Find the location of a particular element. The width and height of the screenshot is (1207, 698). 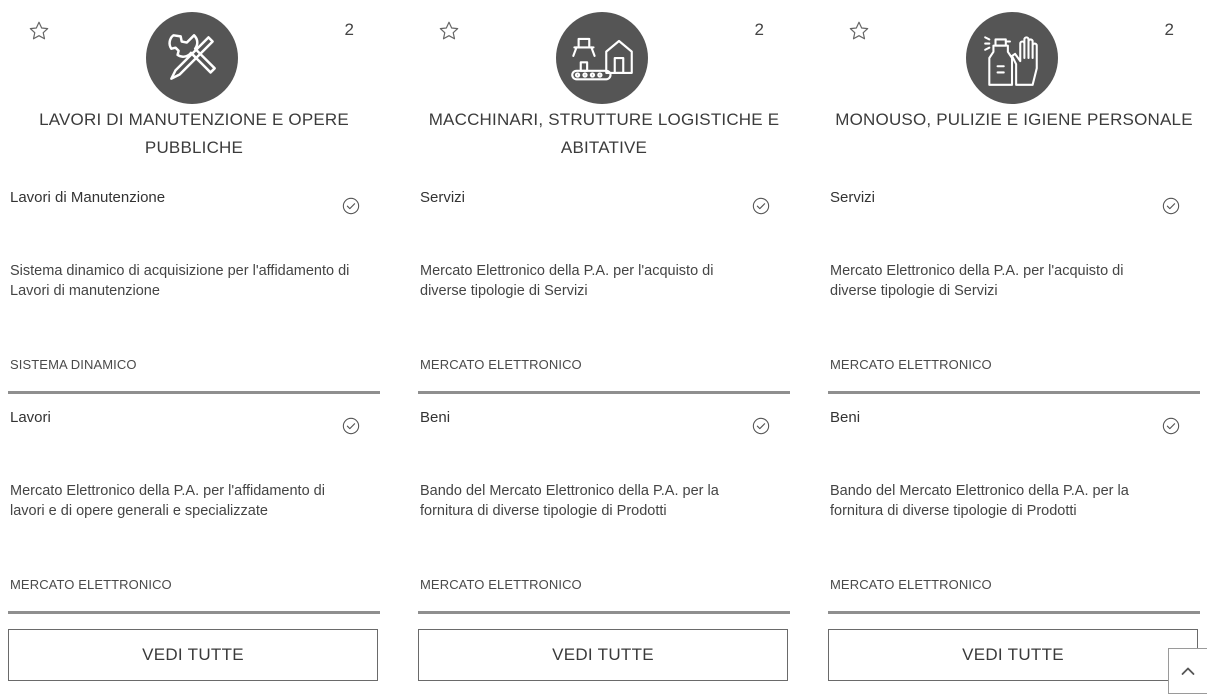

machinery-house-icon is located at coordinates (602, 59).